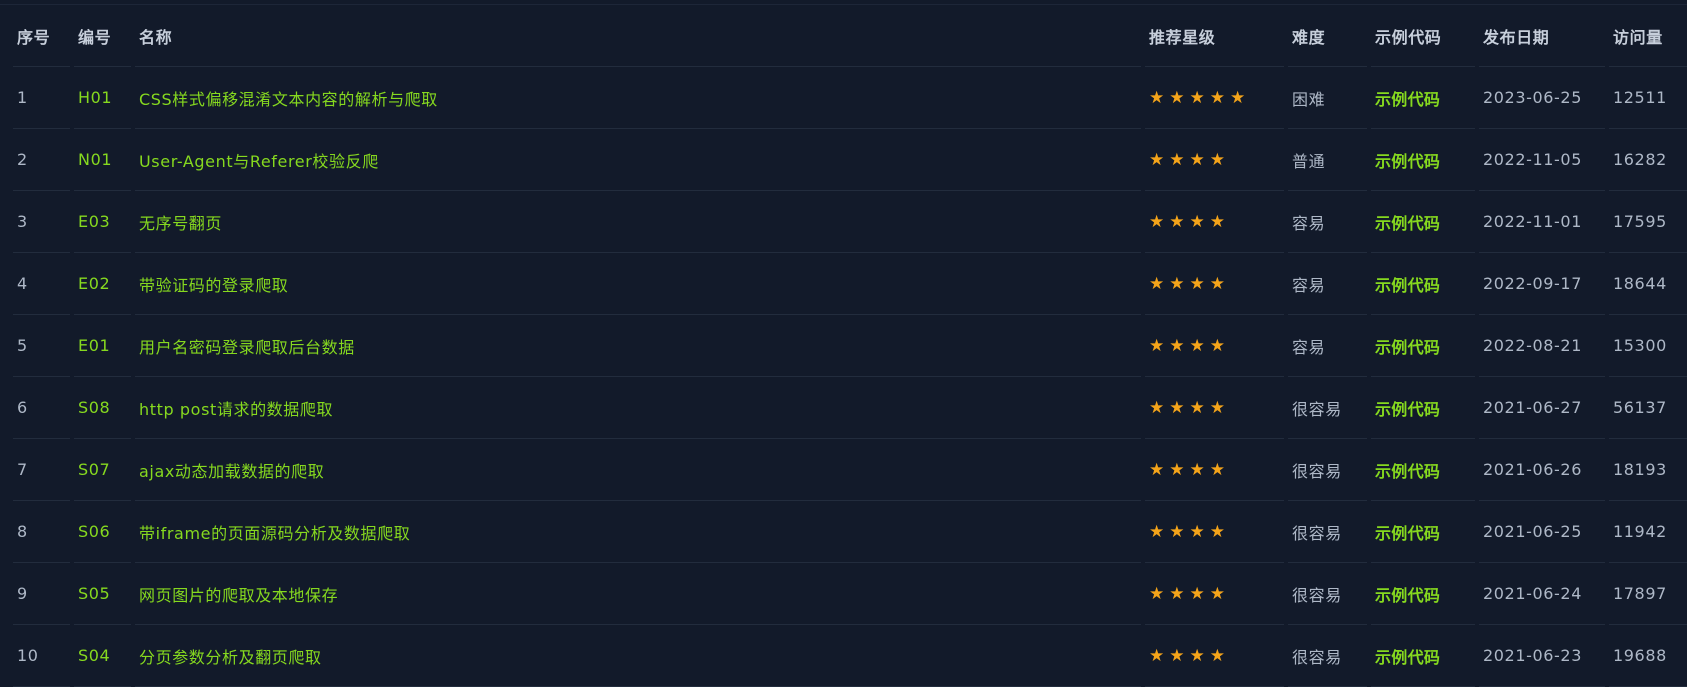  What do you see at coordinates (1648, 222) in the screenshot?
I see `row-views: 17595` at bounding box center [1648, 222].